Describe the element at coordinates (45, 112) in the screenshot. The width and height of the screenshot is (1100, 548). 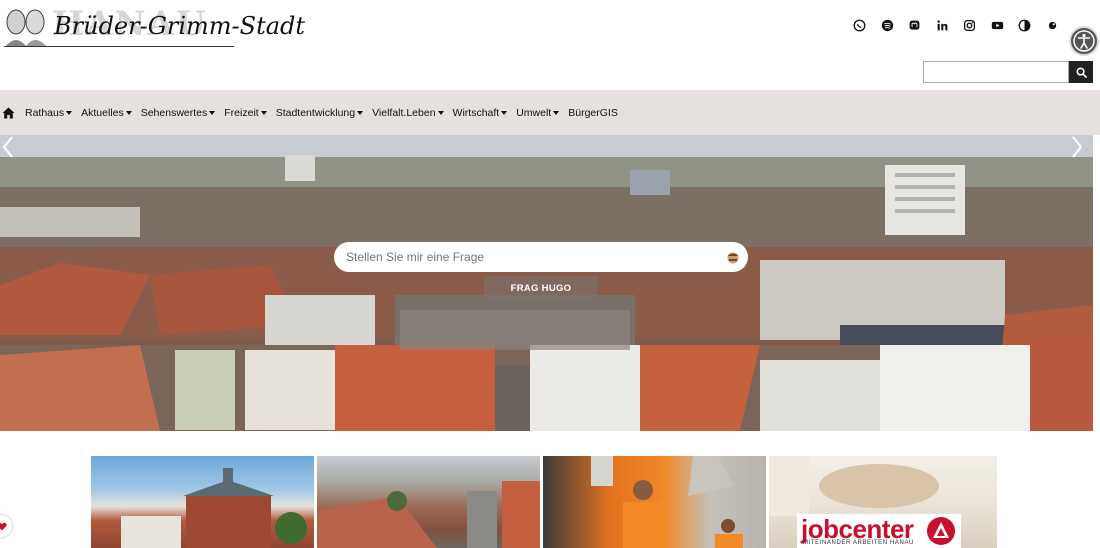
I see `nav-item-label: Rathaus` at that location.